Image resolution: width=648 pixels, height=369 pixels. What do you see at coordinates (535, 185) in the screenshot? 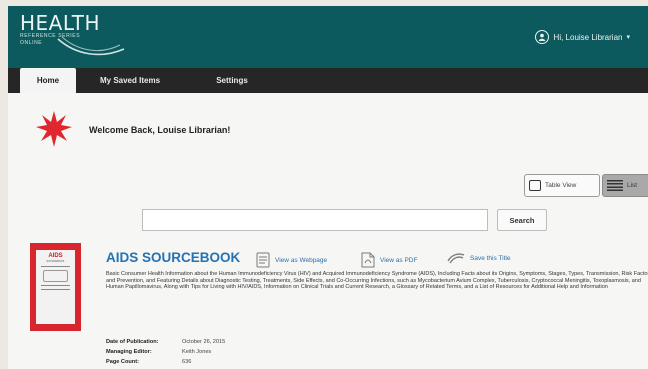
I see `table-view-icon` at bounding box center [535, 185].